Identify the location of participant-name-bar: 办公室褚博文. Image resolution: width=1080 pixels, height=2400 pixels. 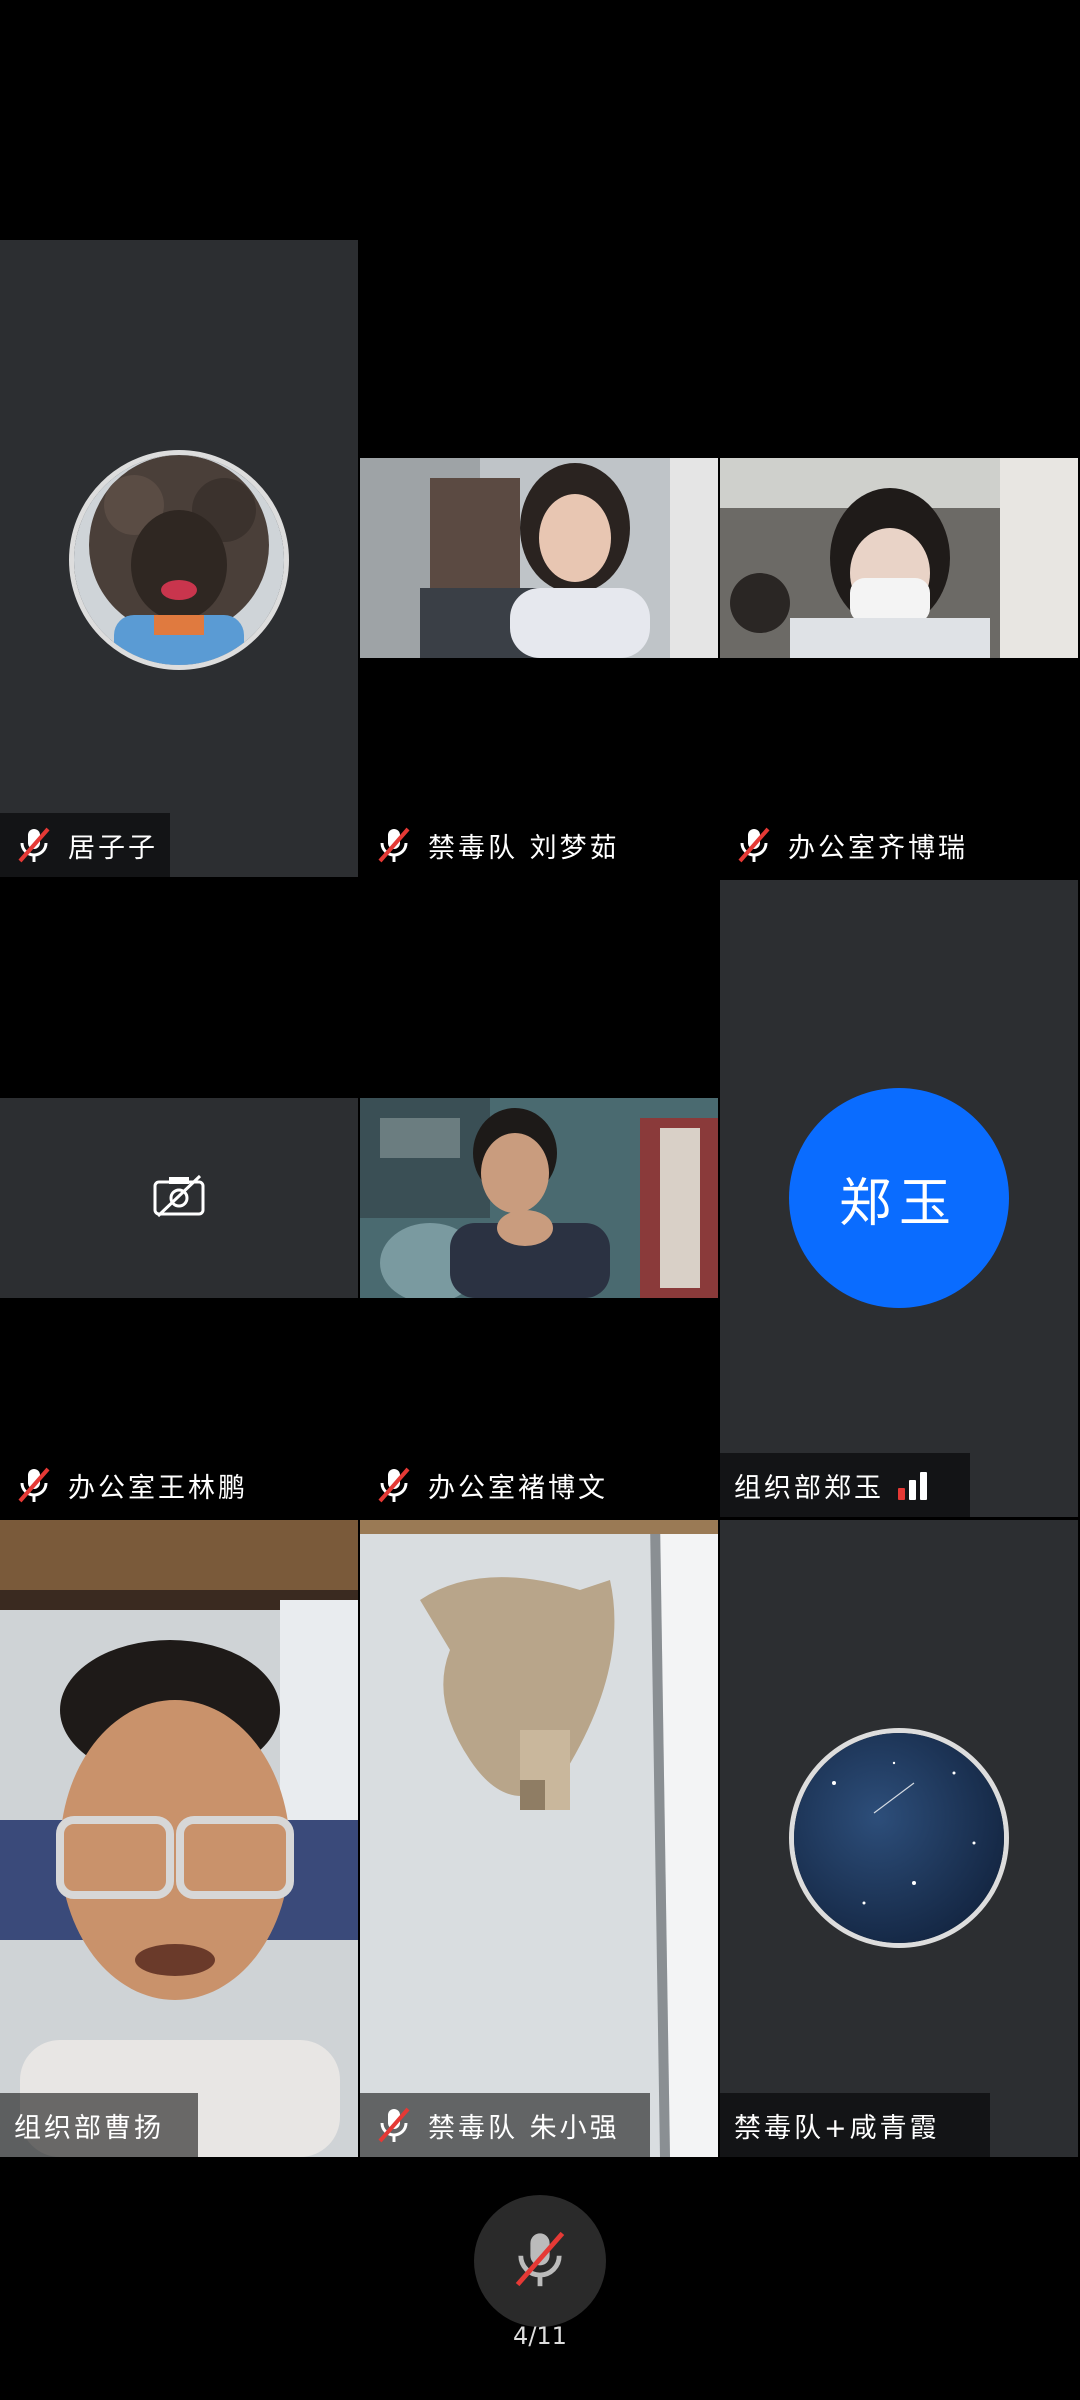
(491, 1485).